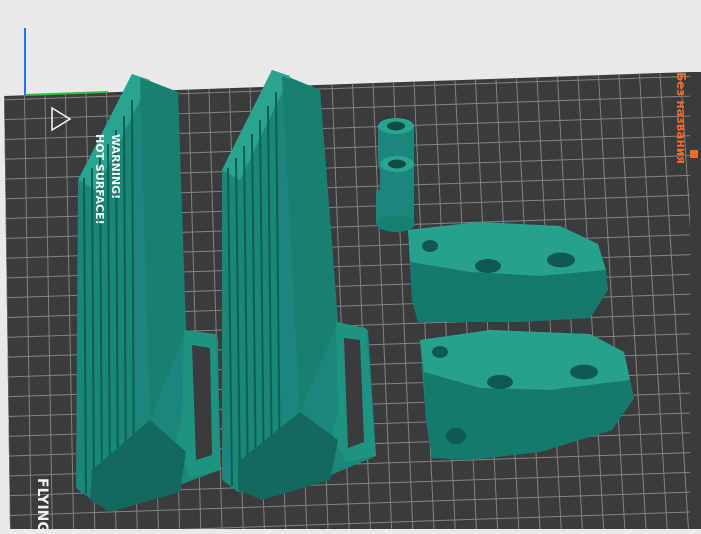 This screenshot has height=534, width=701. I want to click on plate-edge-marker, so click(695, 300).